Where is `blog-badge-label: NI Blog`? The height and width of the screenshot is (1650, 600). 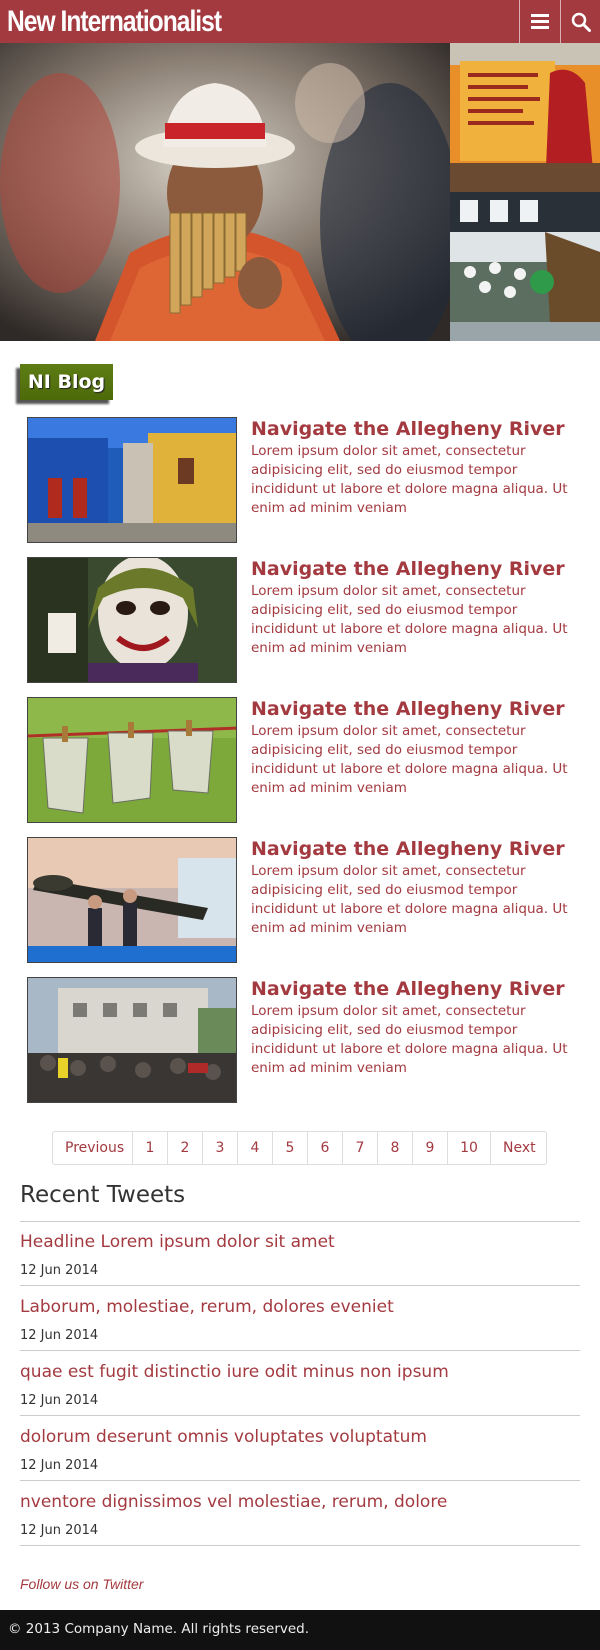
blog-badge-label: NI Blog is located at coordinates (66, 382).